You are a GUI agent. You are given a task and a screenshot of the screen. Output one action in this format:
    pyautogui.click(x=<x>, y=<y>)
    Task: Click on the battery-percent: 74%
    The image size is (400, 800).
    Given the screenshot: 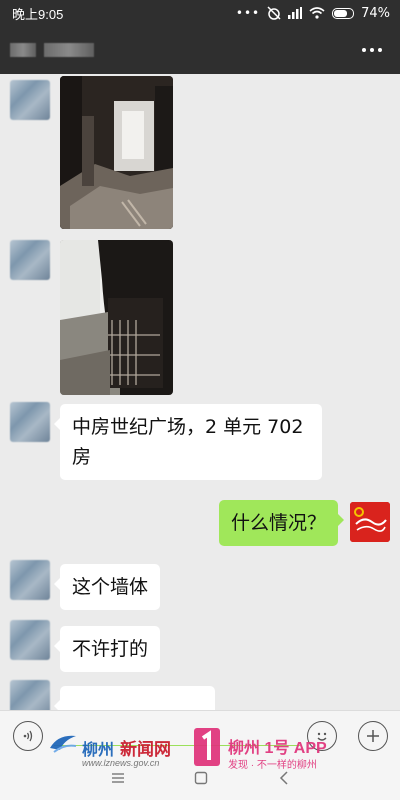 What is the action you would take?
    pyautogui.click(x=375, y=13)
    